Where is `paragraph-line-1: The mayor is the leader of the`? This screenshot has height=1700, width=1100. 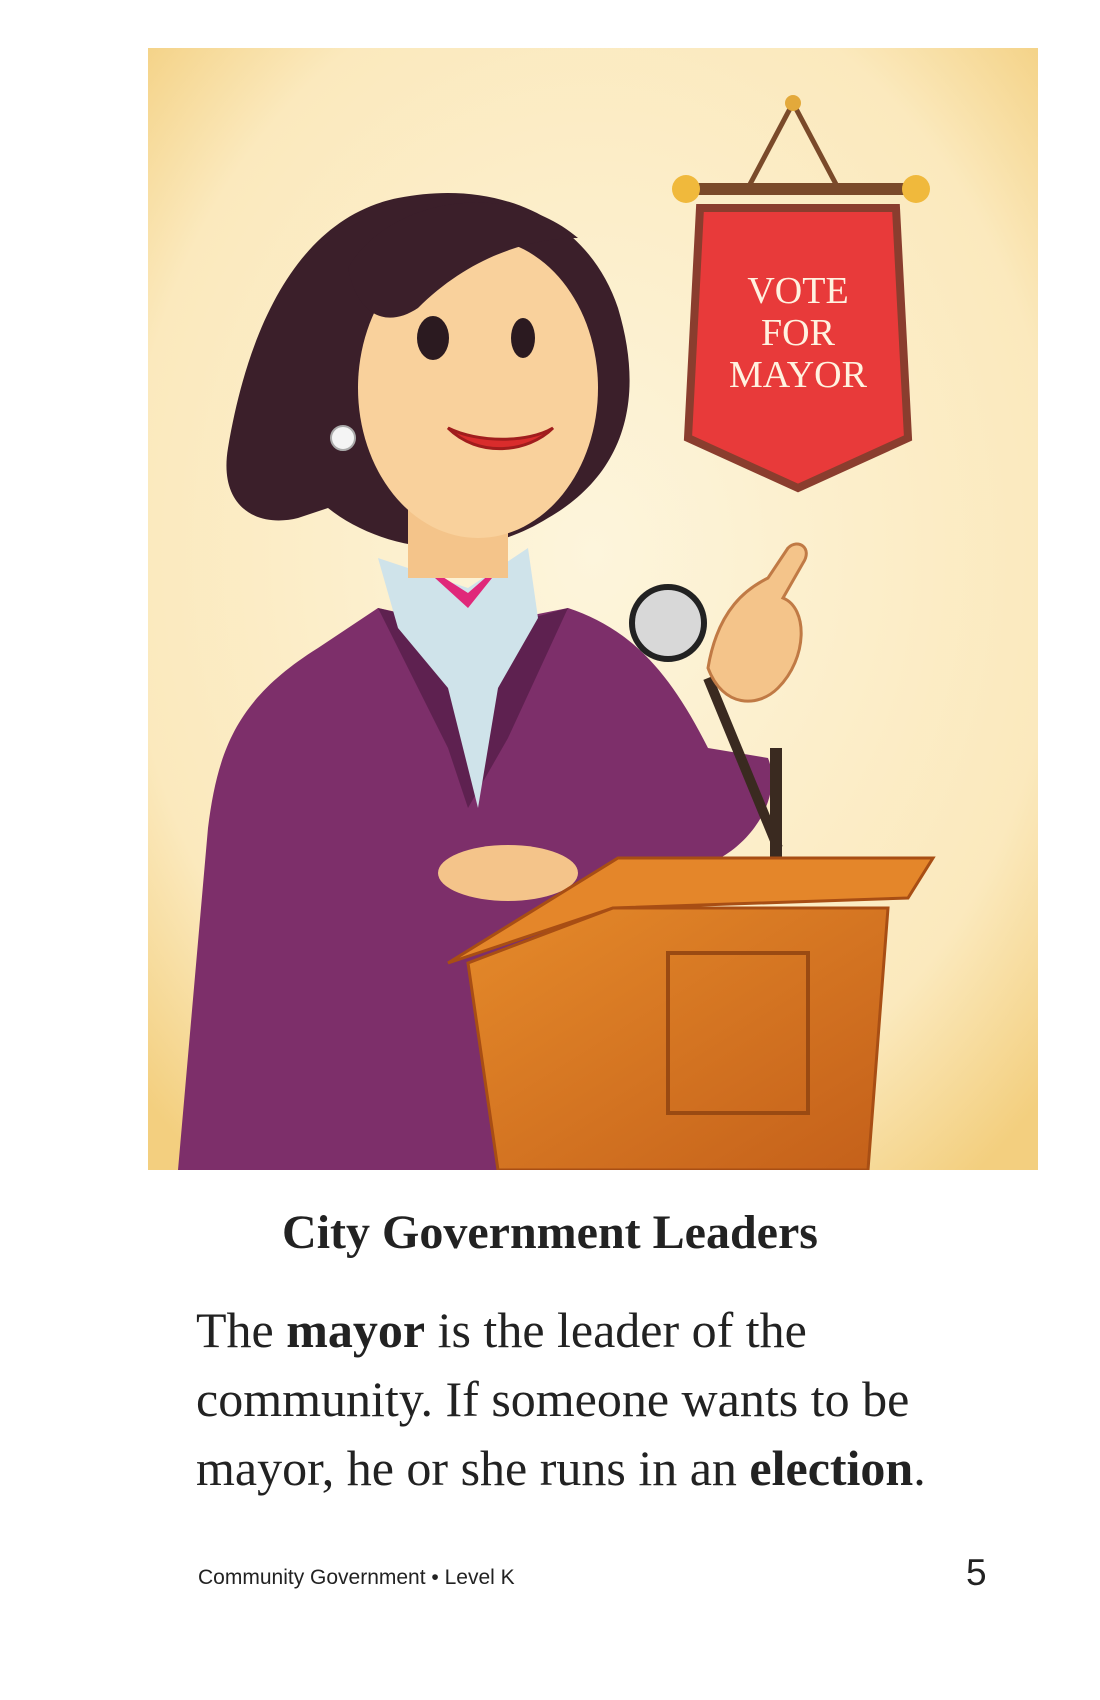 paragraph-line-1: The mayor is the leader of the is located at coordinates (501, 1330).